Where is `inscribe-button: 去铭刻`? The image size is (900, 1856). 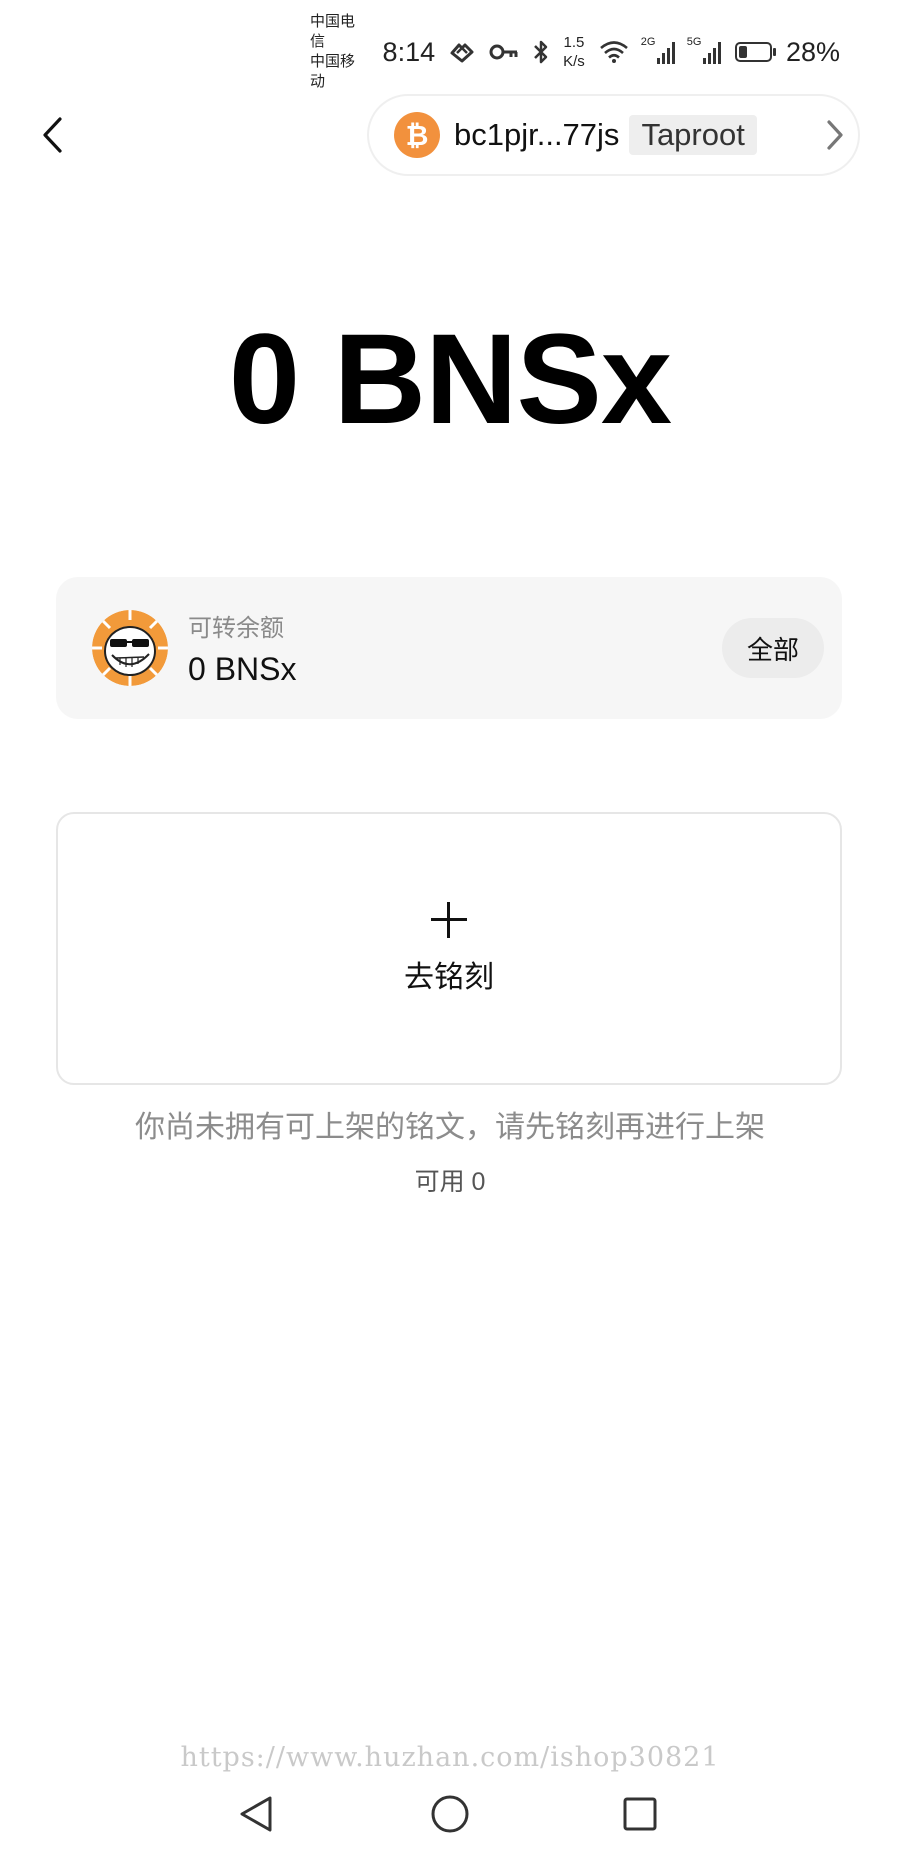
inscribe-button: 去铭刻 is located at coordinates (449, 948).